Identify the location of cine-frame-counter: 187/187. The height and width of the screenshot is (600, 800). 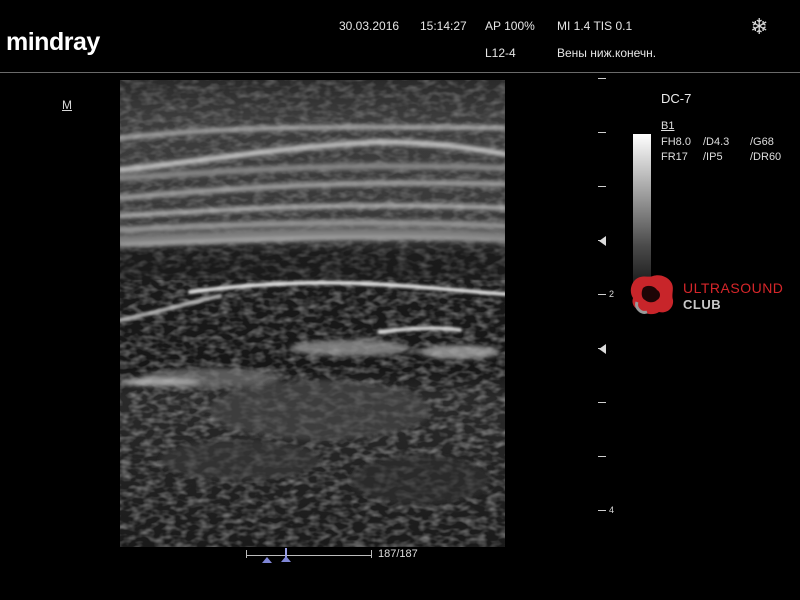
(398, 554).